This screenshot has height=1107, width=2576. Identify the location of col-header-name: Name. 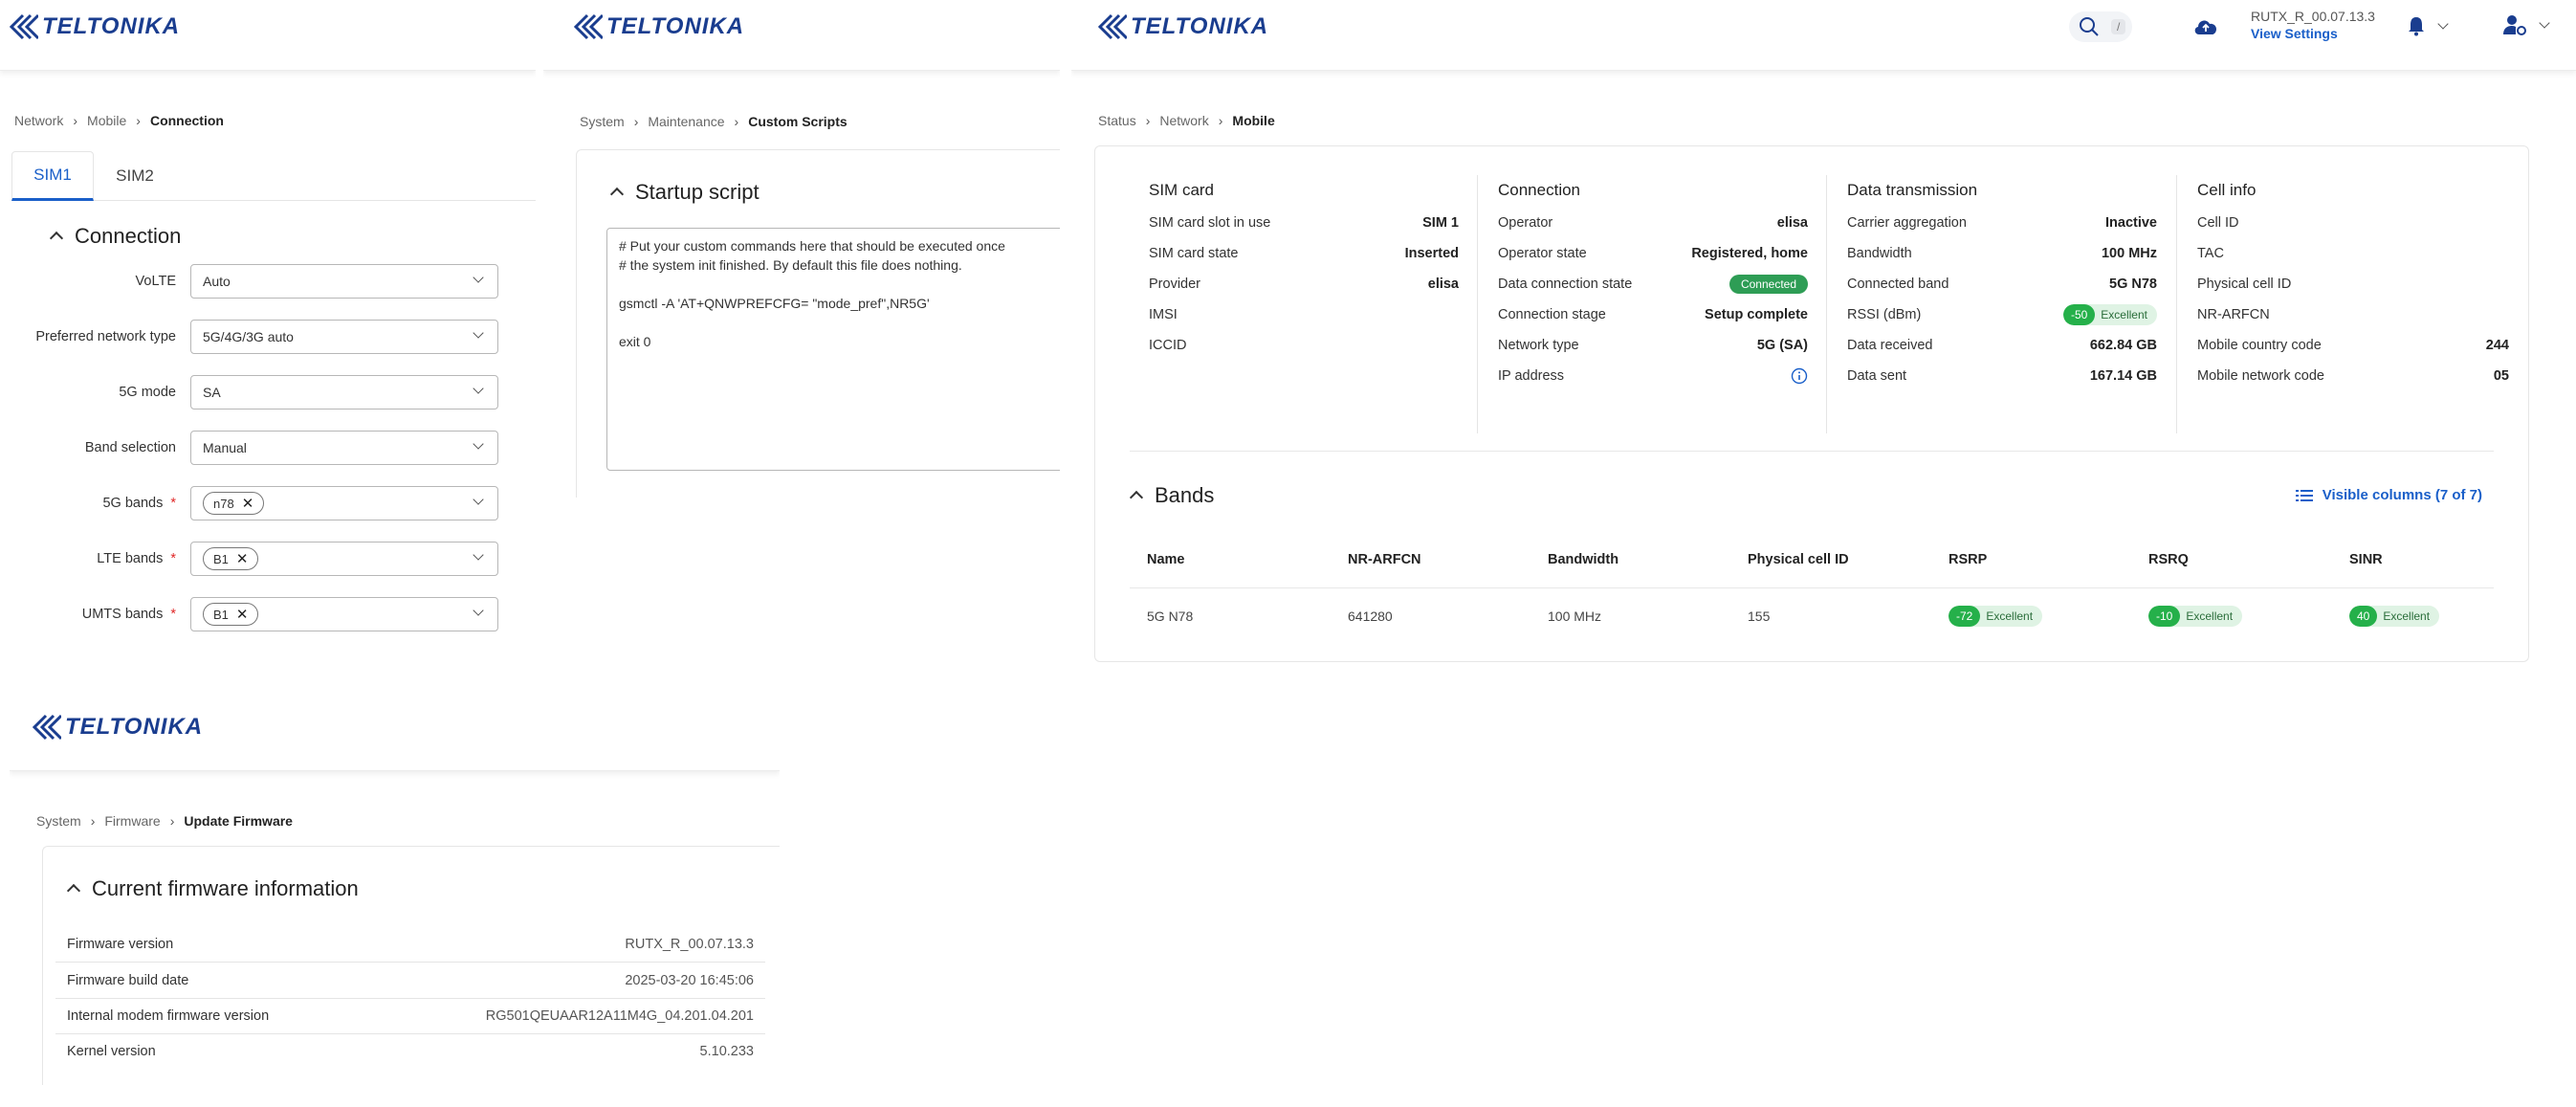
(1166, 559).